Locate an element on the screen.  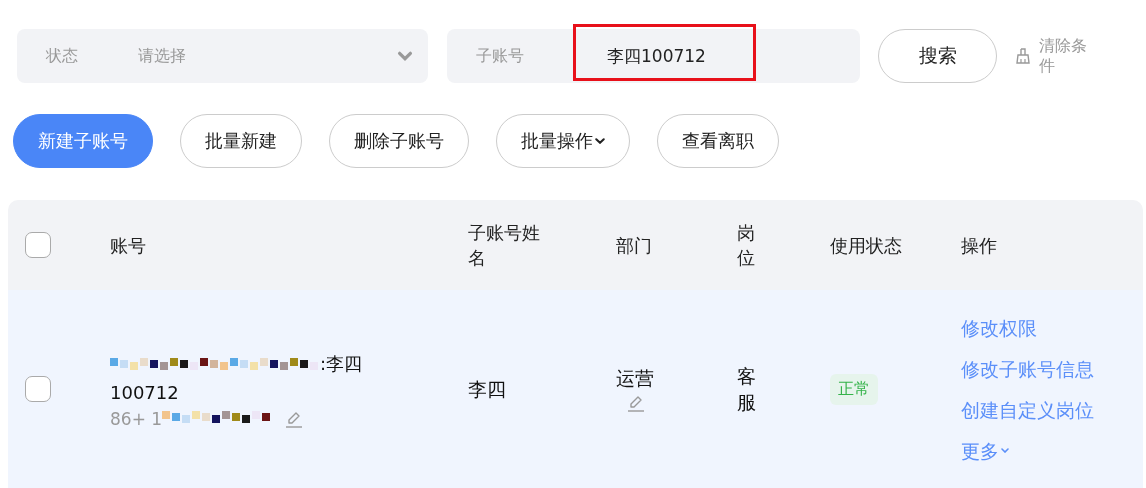
action-link: 修改权限 is located at coordinates (999, 327).